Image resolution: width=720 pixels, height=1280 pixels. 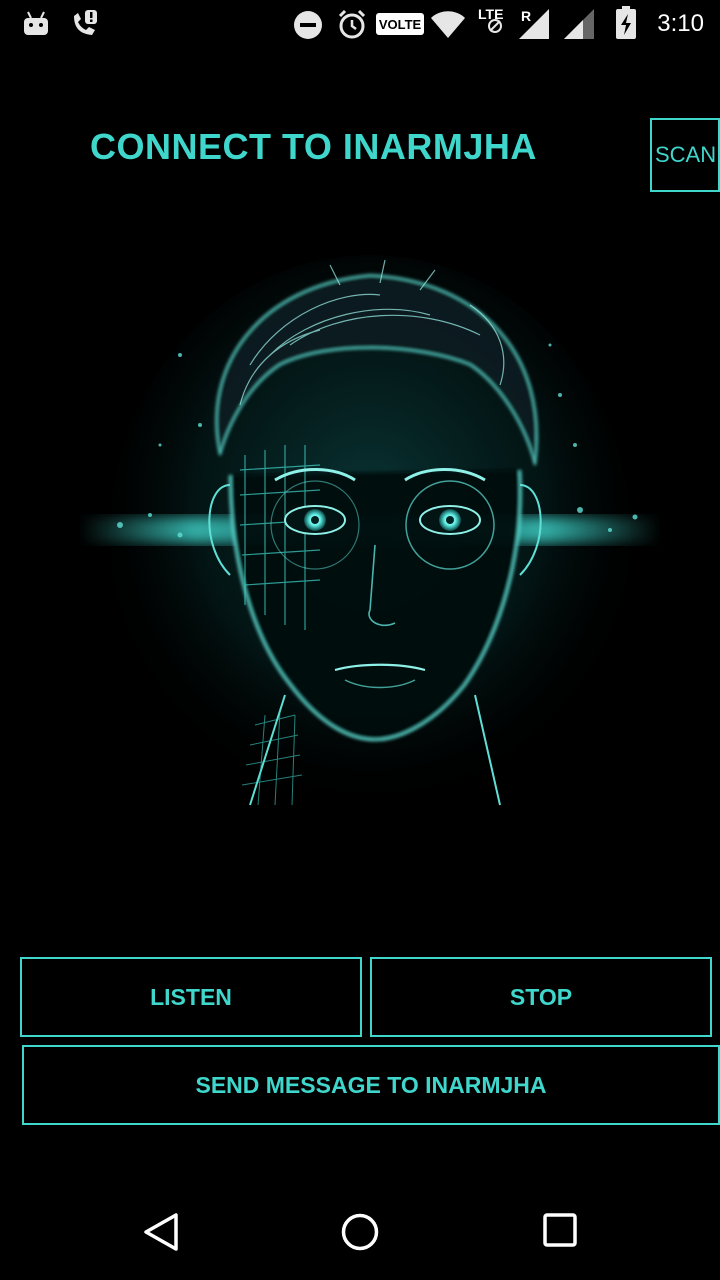 What do you see at coordinates (560, 1232) in the screenshot?
I see `recents-icon` at bounding box center [560, 1232].